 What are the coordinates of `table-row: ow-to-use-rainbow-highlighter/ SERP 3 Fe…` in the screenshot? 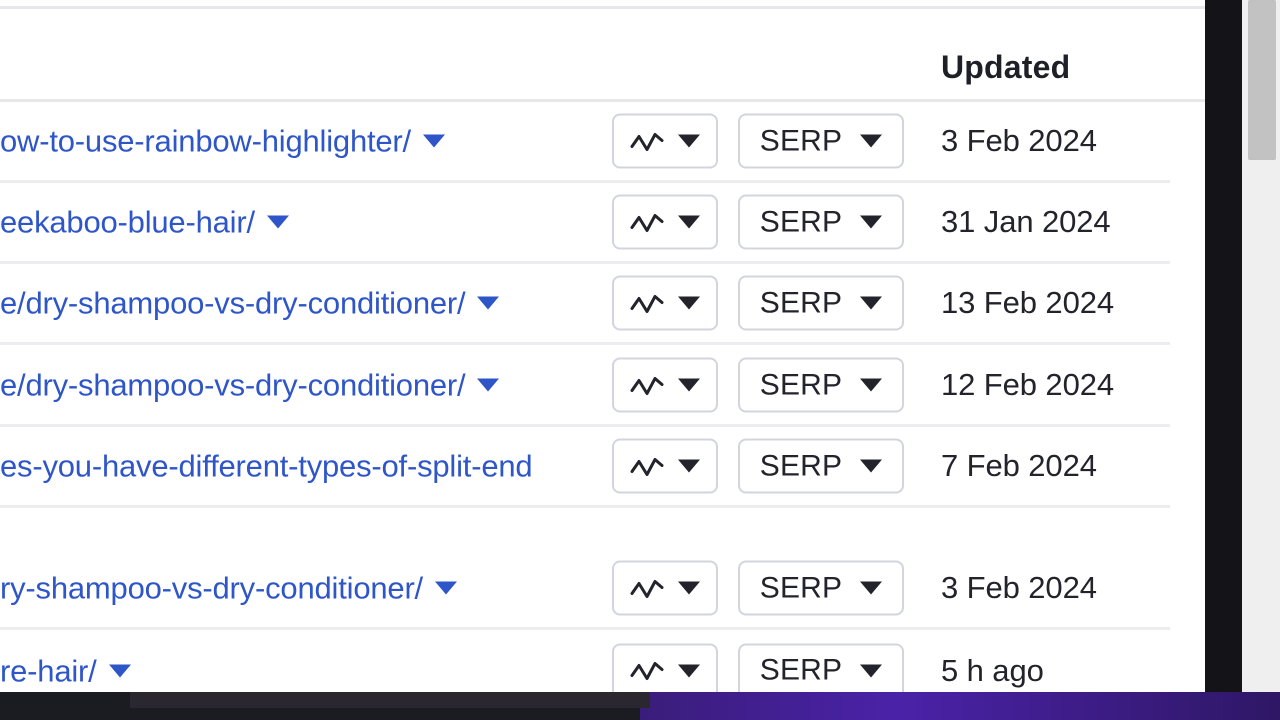 It's located at (585, 142).